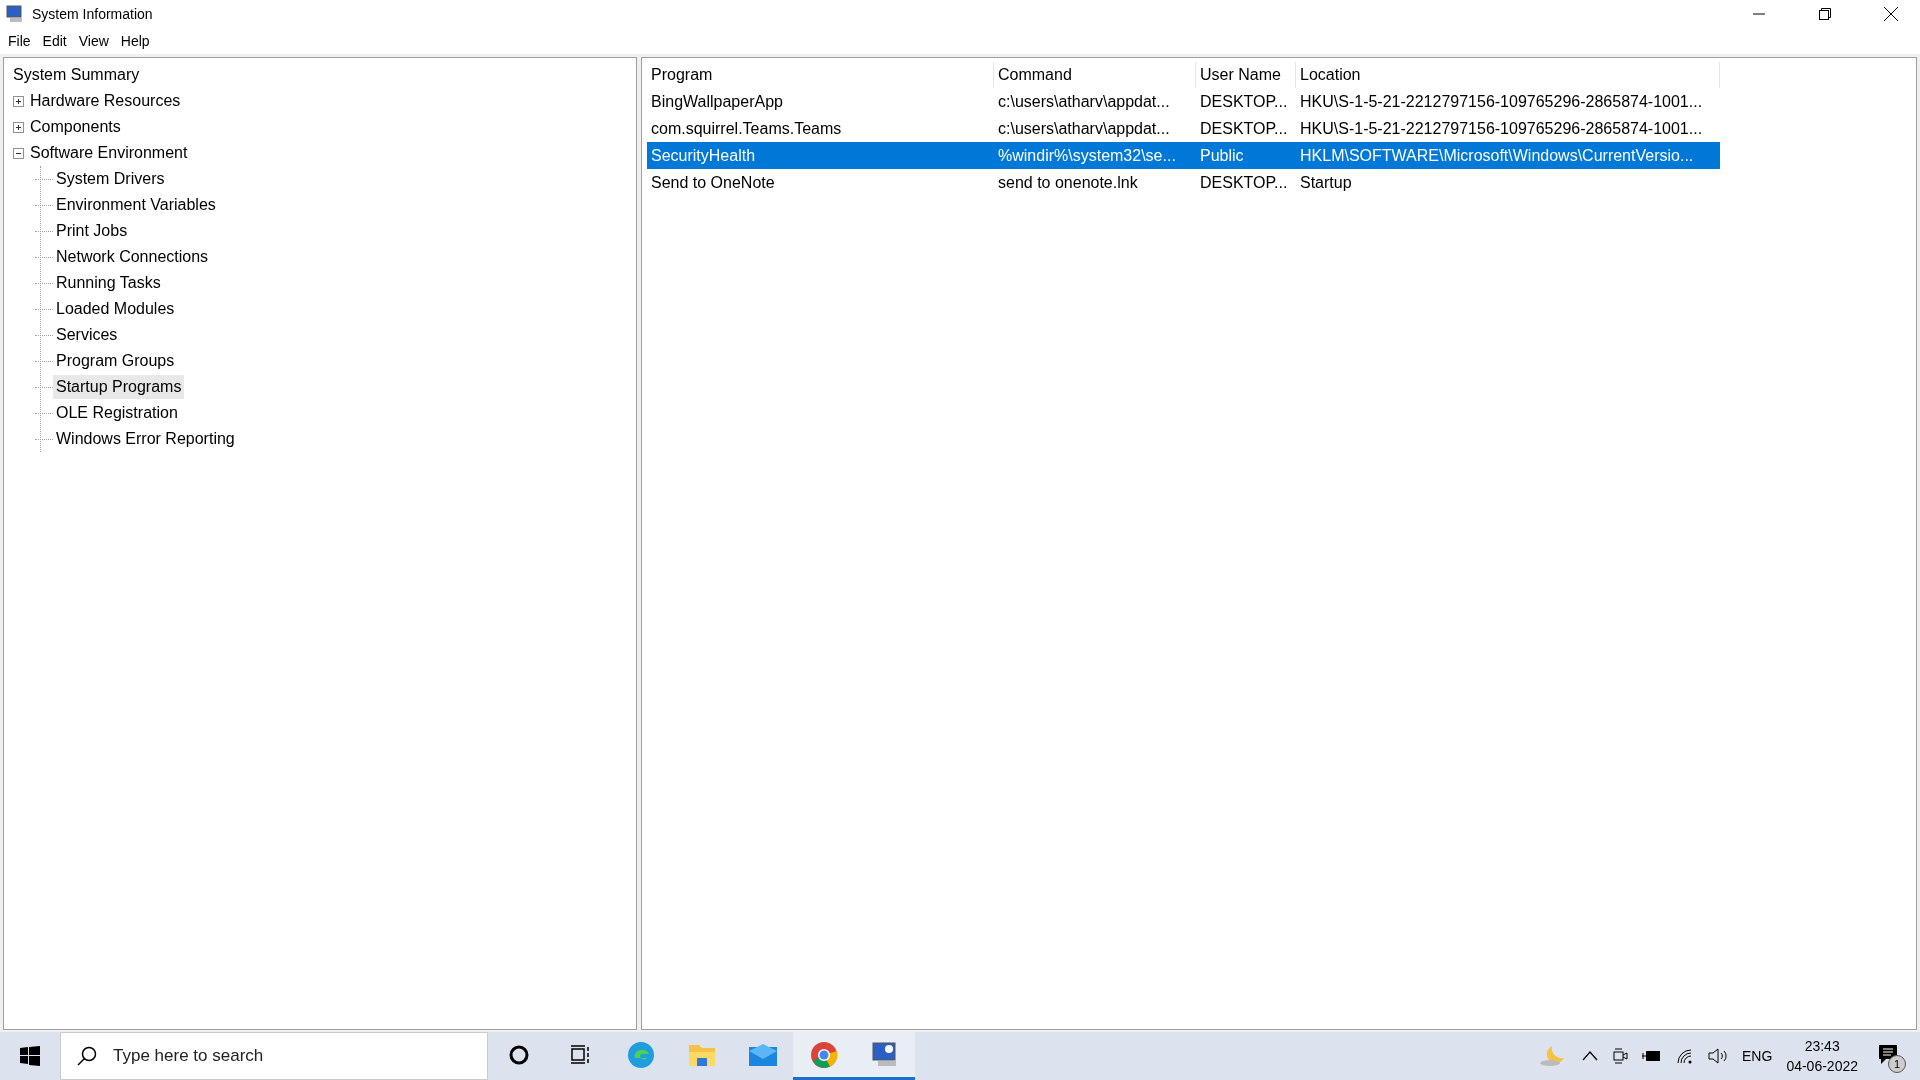 This screenshot has width=1920, height=1080. Describe the element at coordinates (108, 283) in the screenshot. I see `tree-item: Running Tasks` at that location.